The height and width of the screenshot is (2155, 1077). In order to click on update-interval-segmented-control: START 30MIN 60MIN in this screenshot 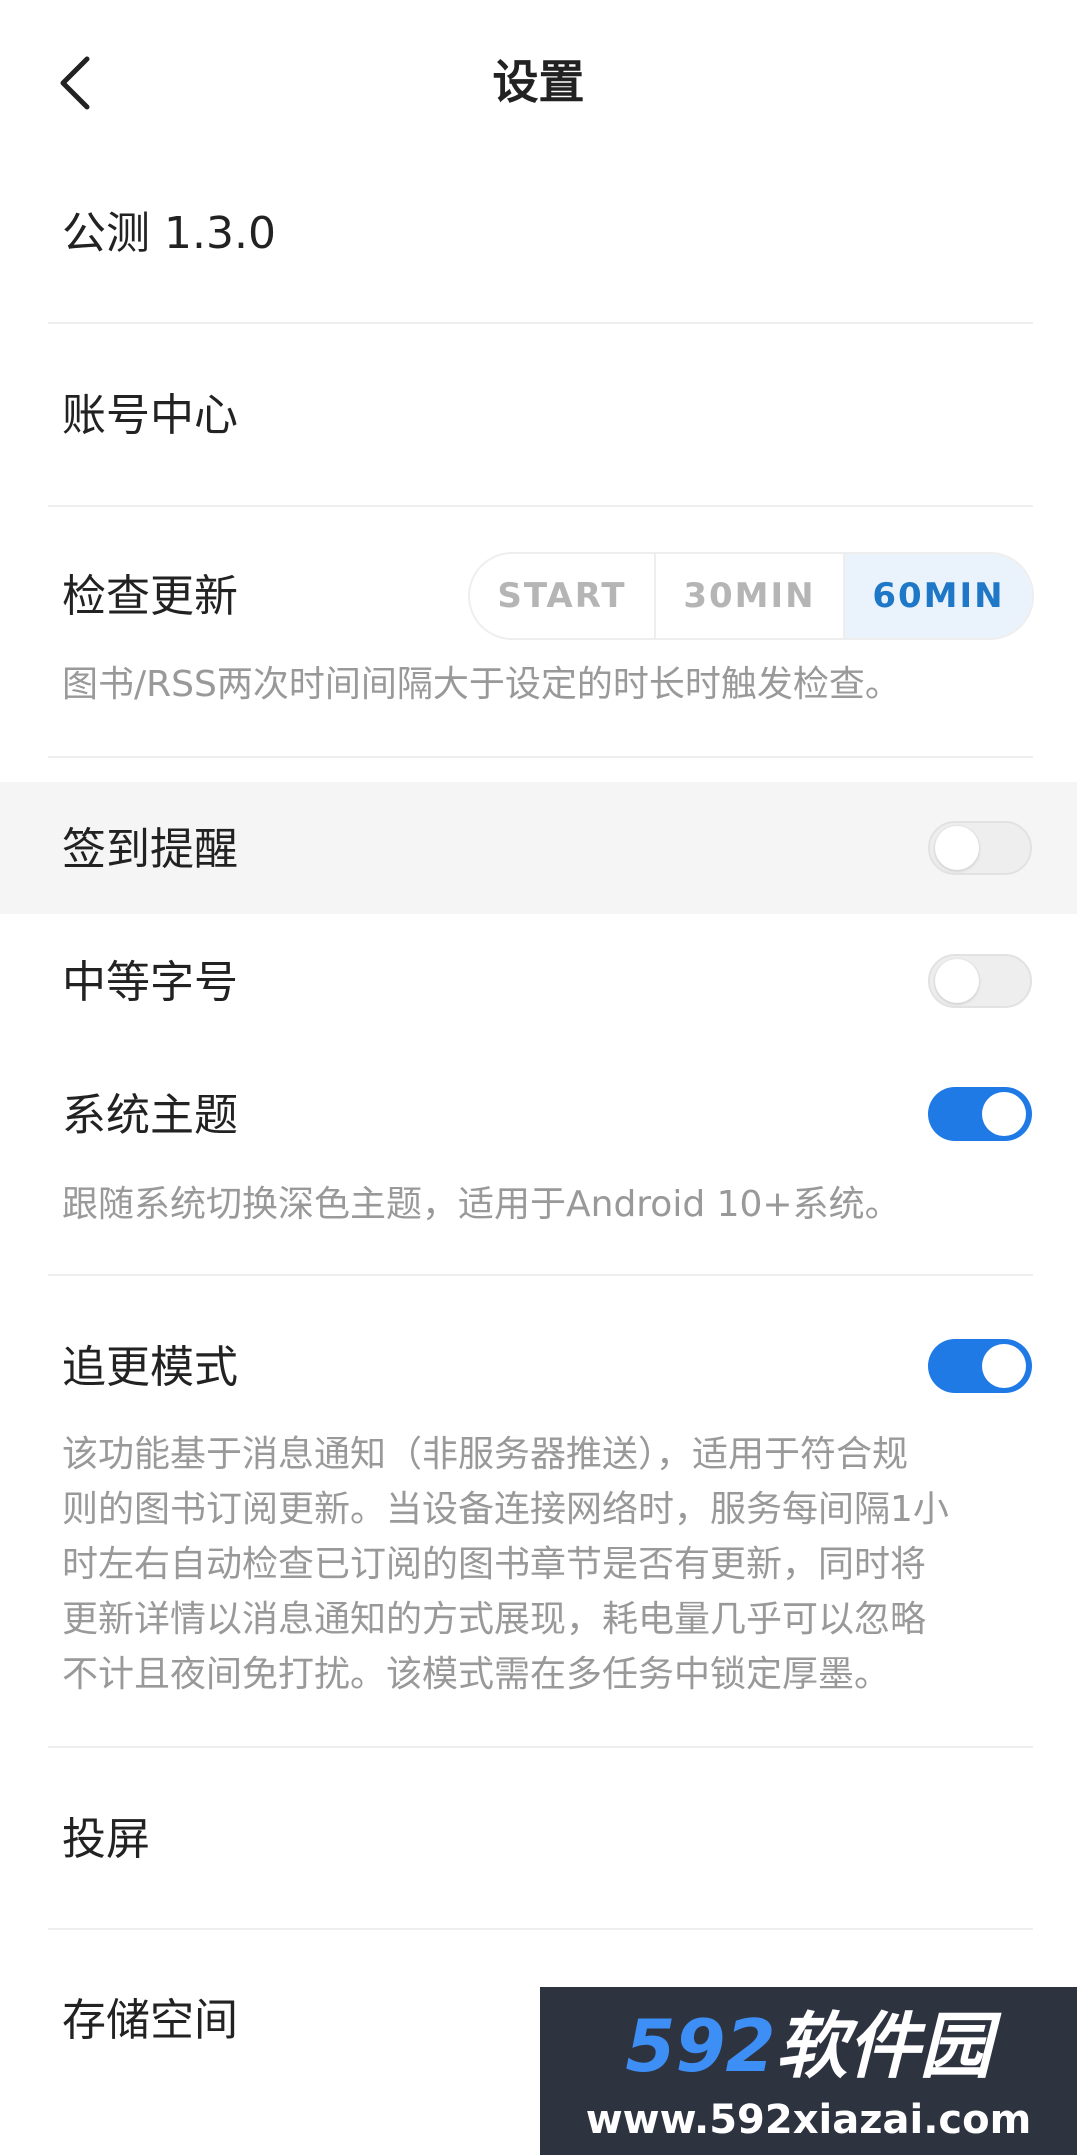, I will do `click(751, 596)`.